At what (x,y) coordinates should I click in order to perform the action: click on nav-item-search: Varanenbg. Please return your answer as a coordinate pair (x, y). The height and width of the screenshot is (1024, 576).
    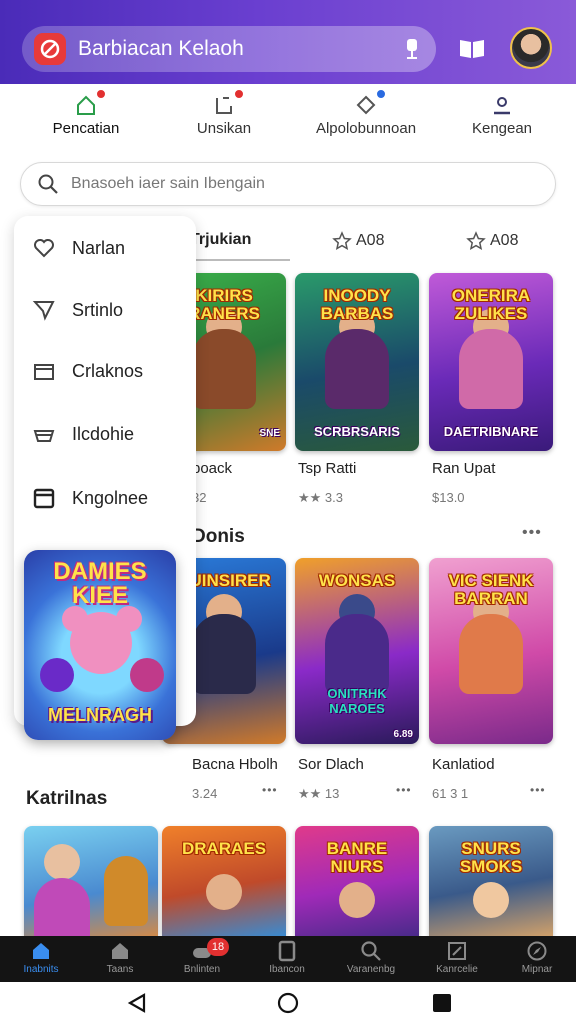
    Looking at the image, I should click on (371, 957).